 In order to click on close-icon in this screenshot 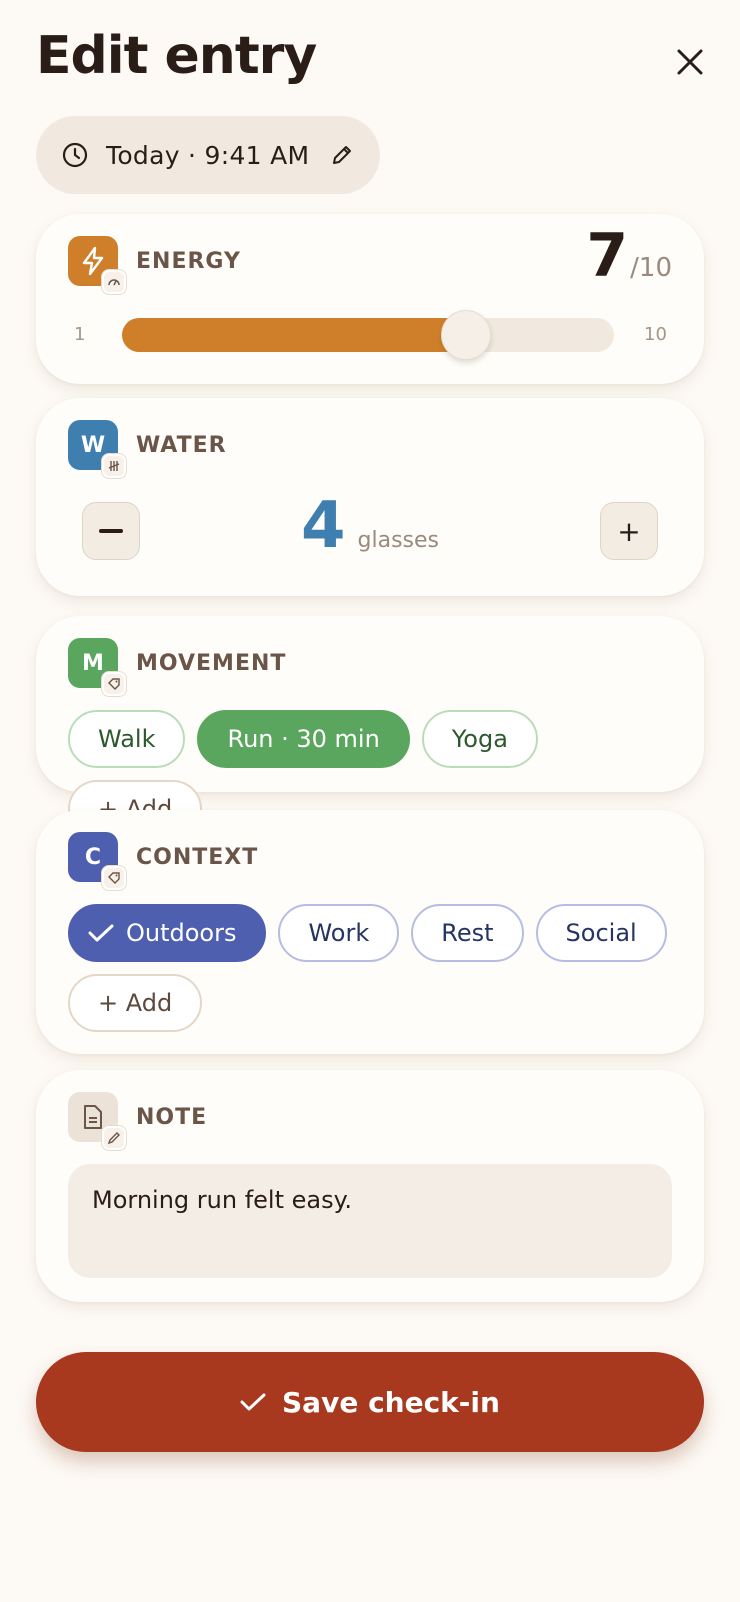, I will do `click(690, 62)`.